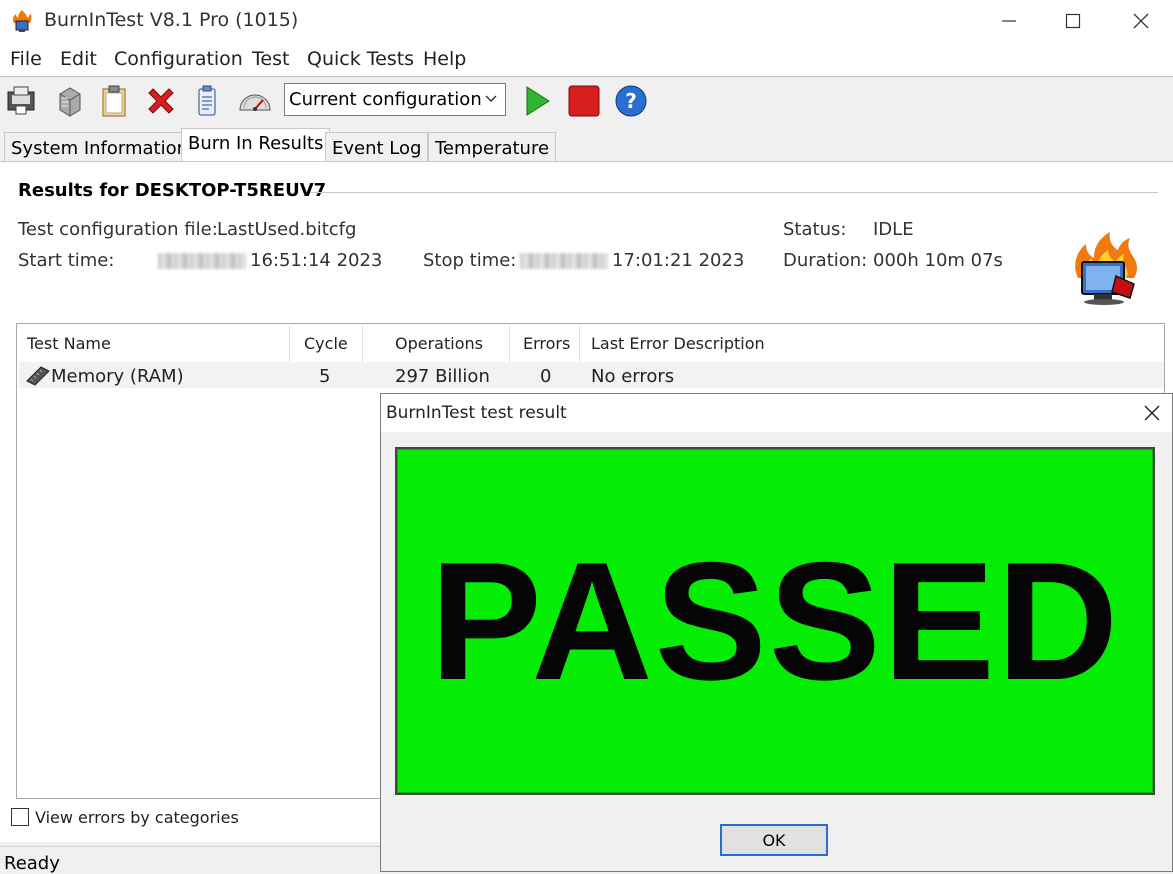 The height and width of the screenshot is (874, 1173). I want to click on copy-report-icon, so click(69, 101).